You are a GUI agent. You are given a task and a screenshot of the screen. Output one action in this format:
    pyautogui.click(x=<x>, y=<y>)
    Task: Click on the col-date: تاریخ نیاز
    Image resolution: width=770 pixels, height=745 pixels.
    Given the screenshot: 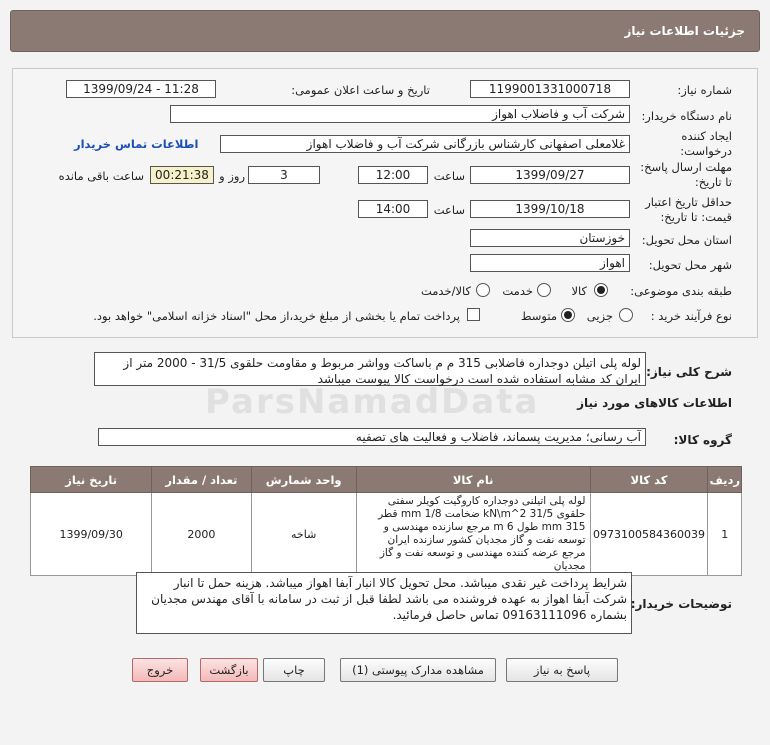 What is the action you would take?
    pyautogui.click(x=91, y=479)
    